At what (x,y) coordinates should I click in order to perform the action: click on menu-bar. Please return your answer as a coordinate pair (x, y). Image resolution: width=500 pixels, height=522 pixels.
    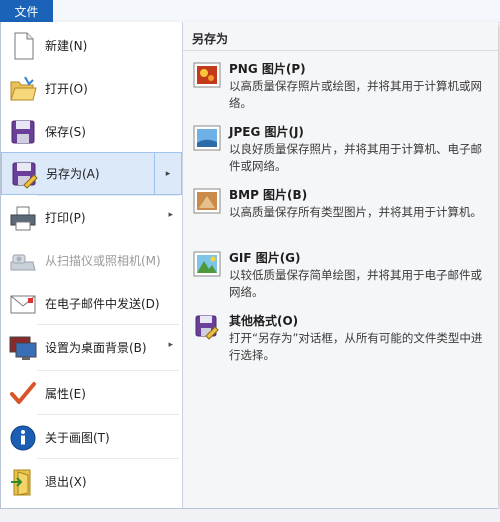
    Looking at the image, I should click on (250, 11).